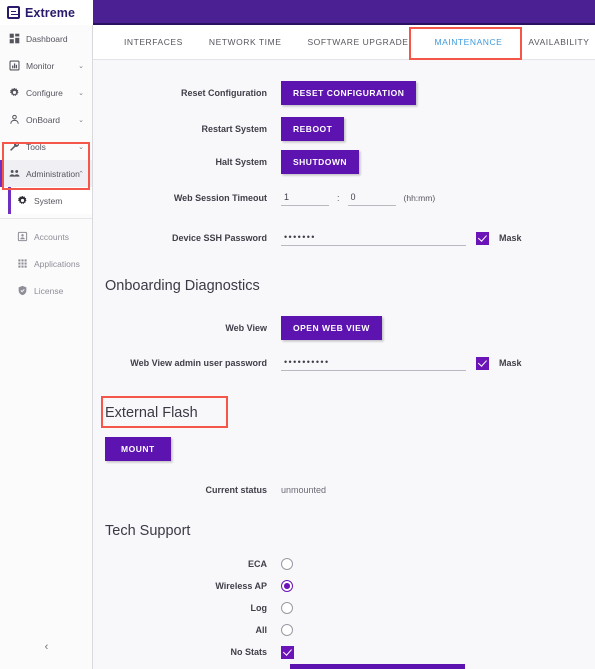 This screenshot has height=669, width=595. I want to click on wireless-ap-radio, so click(287, 586).